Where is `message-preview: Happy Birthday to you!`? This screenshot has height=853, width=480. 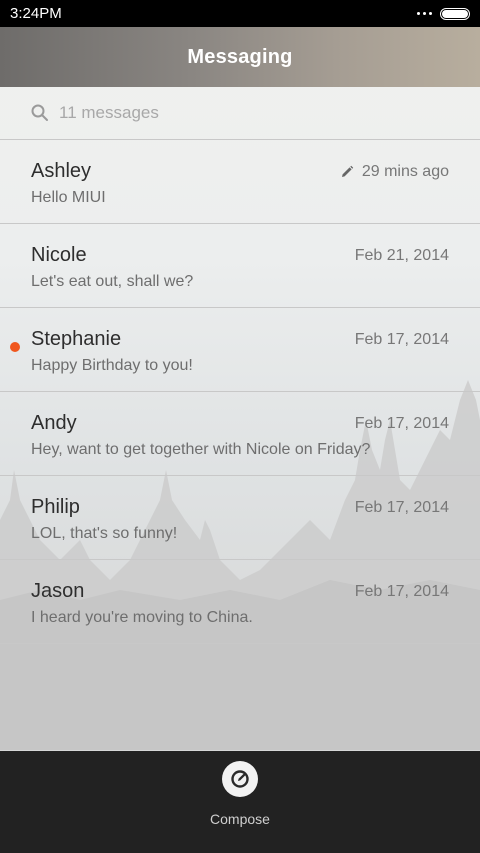
message-preview: Happy Birthday to you! is located at coordinates (112, 365).